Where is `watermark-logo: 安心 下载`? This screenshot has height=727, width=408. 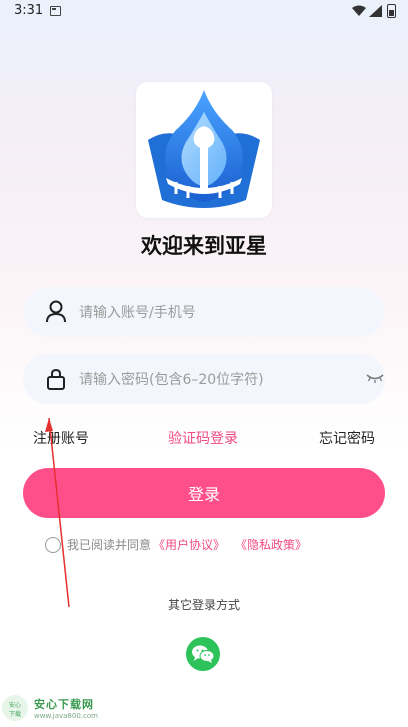
watermark-logo: 安心 下载 is located at coordinates (15, 708).